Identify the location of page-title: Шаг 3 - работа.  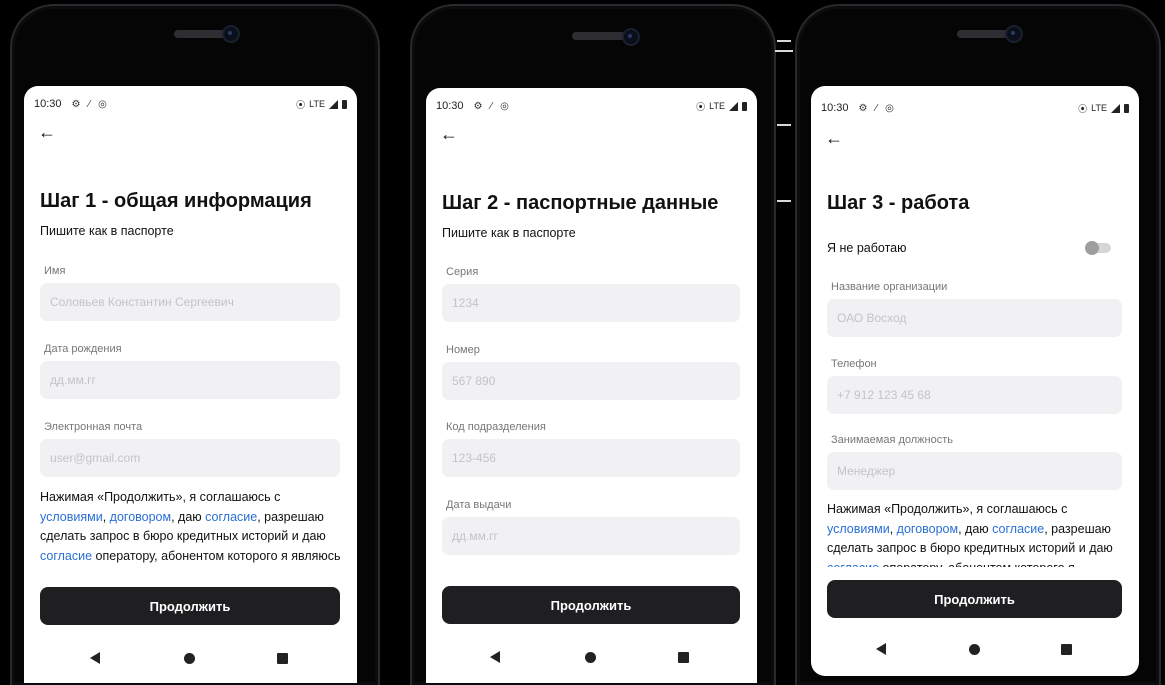
(898, 203).